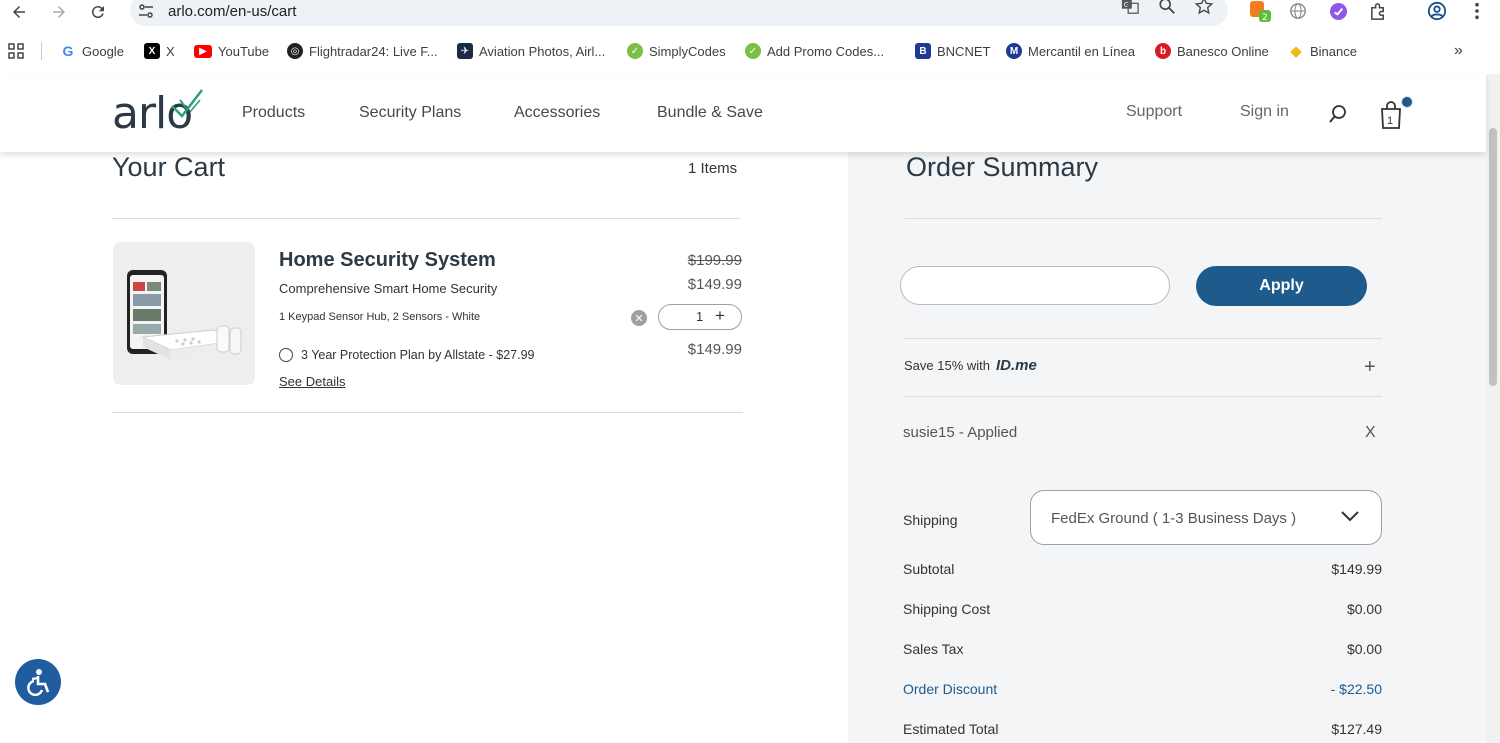 This screenshot has width=1500, height=743. Describe the element at coordinates (1163, 51) in the screenshot. I see `banesco-icon: b` at that location.